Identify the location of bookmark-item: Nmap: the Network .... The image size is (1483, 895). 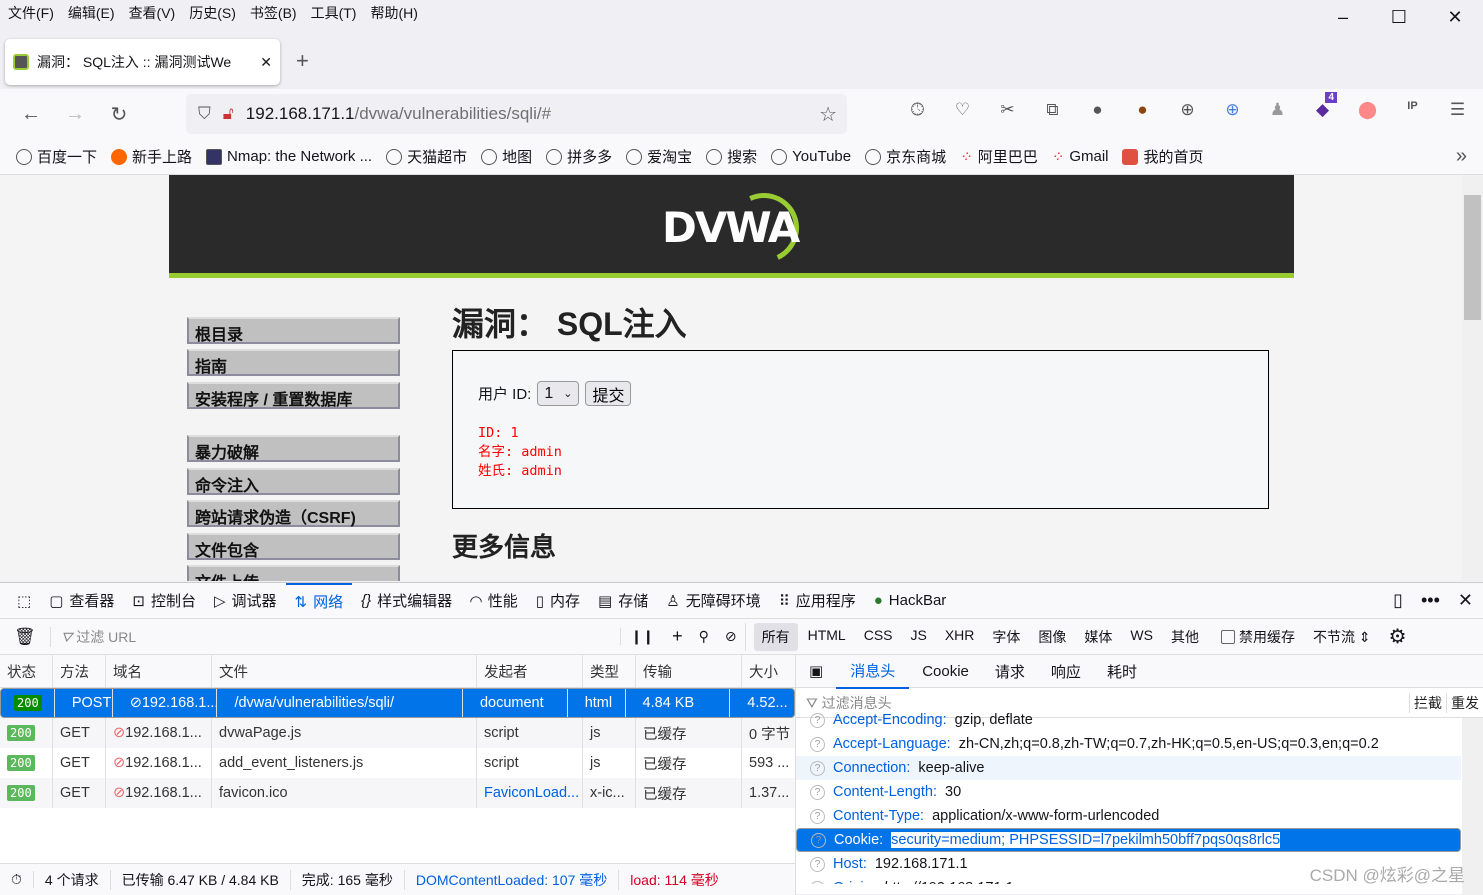
(289, 156).